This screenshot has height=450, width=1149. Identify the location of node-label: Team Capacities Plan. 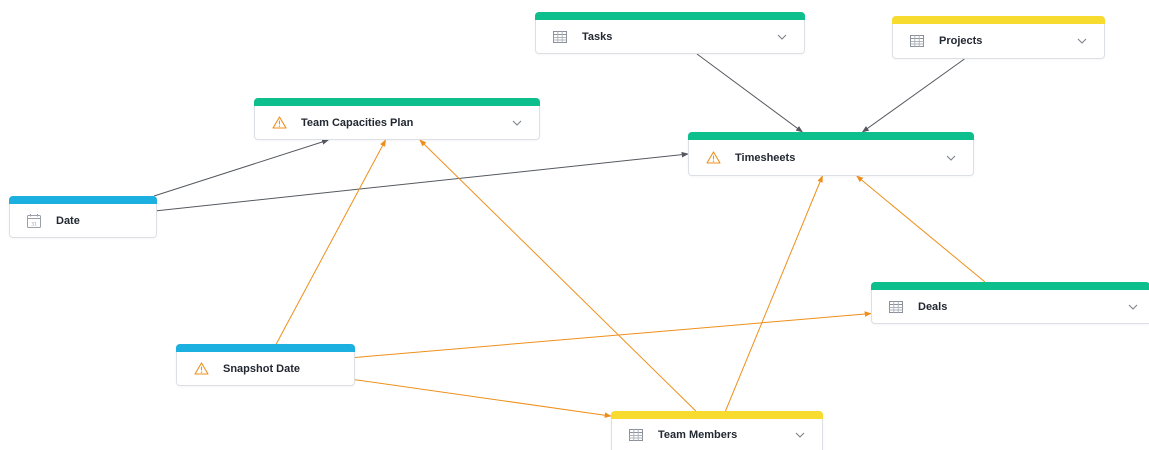
(357, 122).